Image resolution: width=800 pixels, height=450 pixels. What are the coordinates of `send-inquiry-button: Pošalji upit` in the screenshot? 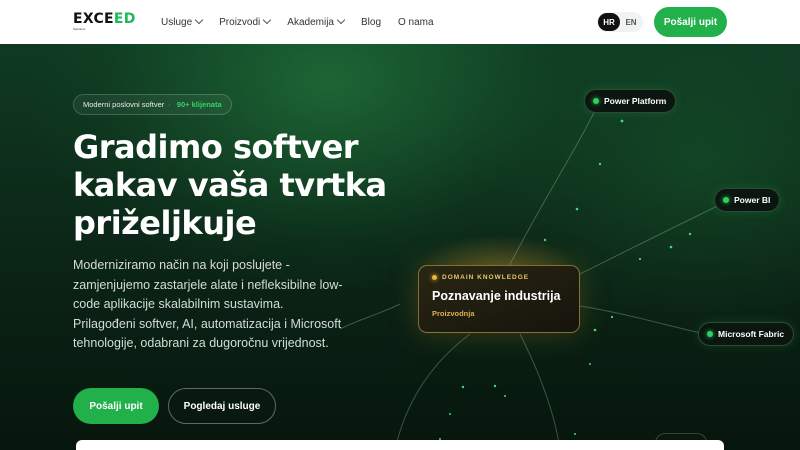 It's located at (116, 406).